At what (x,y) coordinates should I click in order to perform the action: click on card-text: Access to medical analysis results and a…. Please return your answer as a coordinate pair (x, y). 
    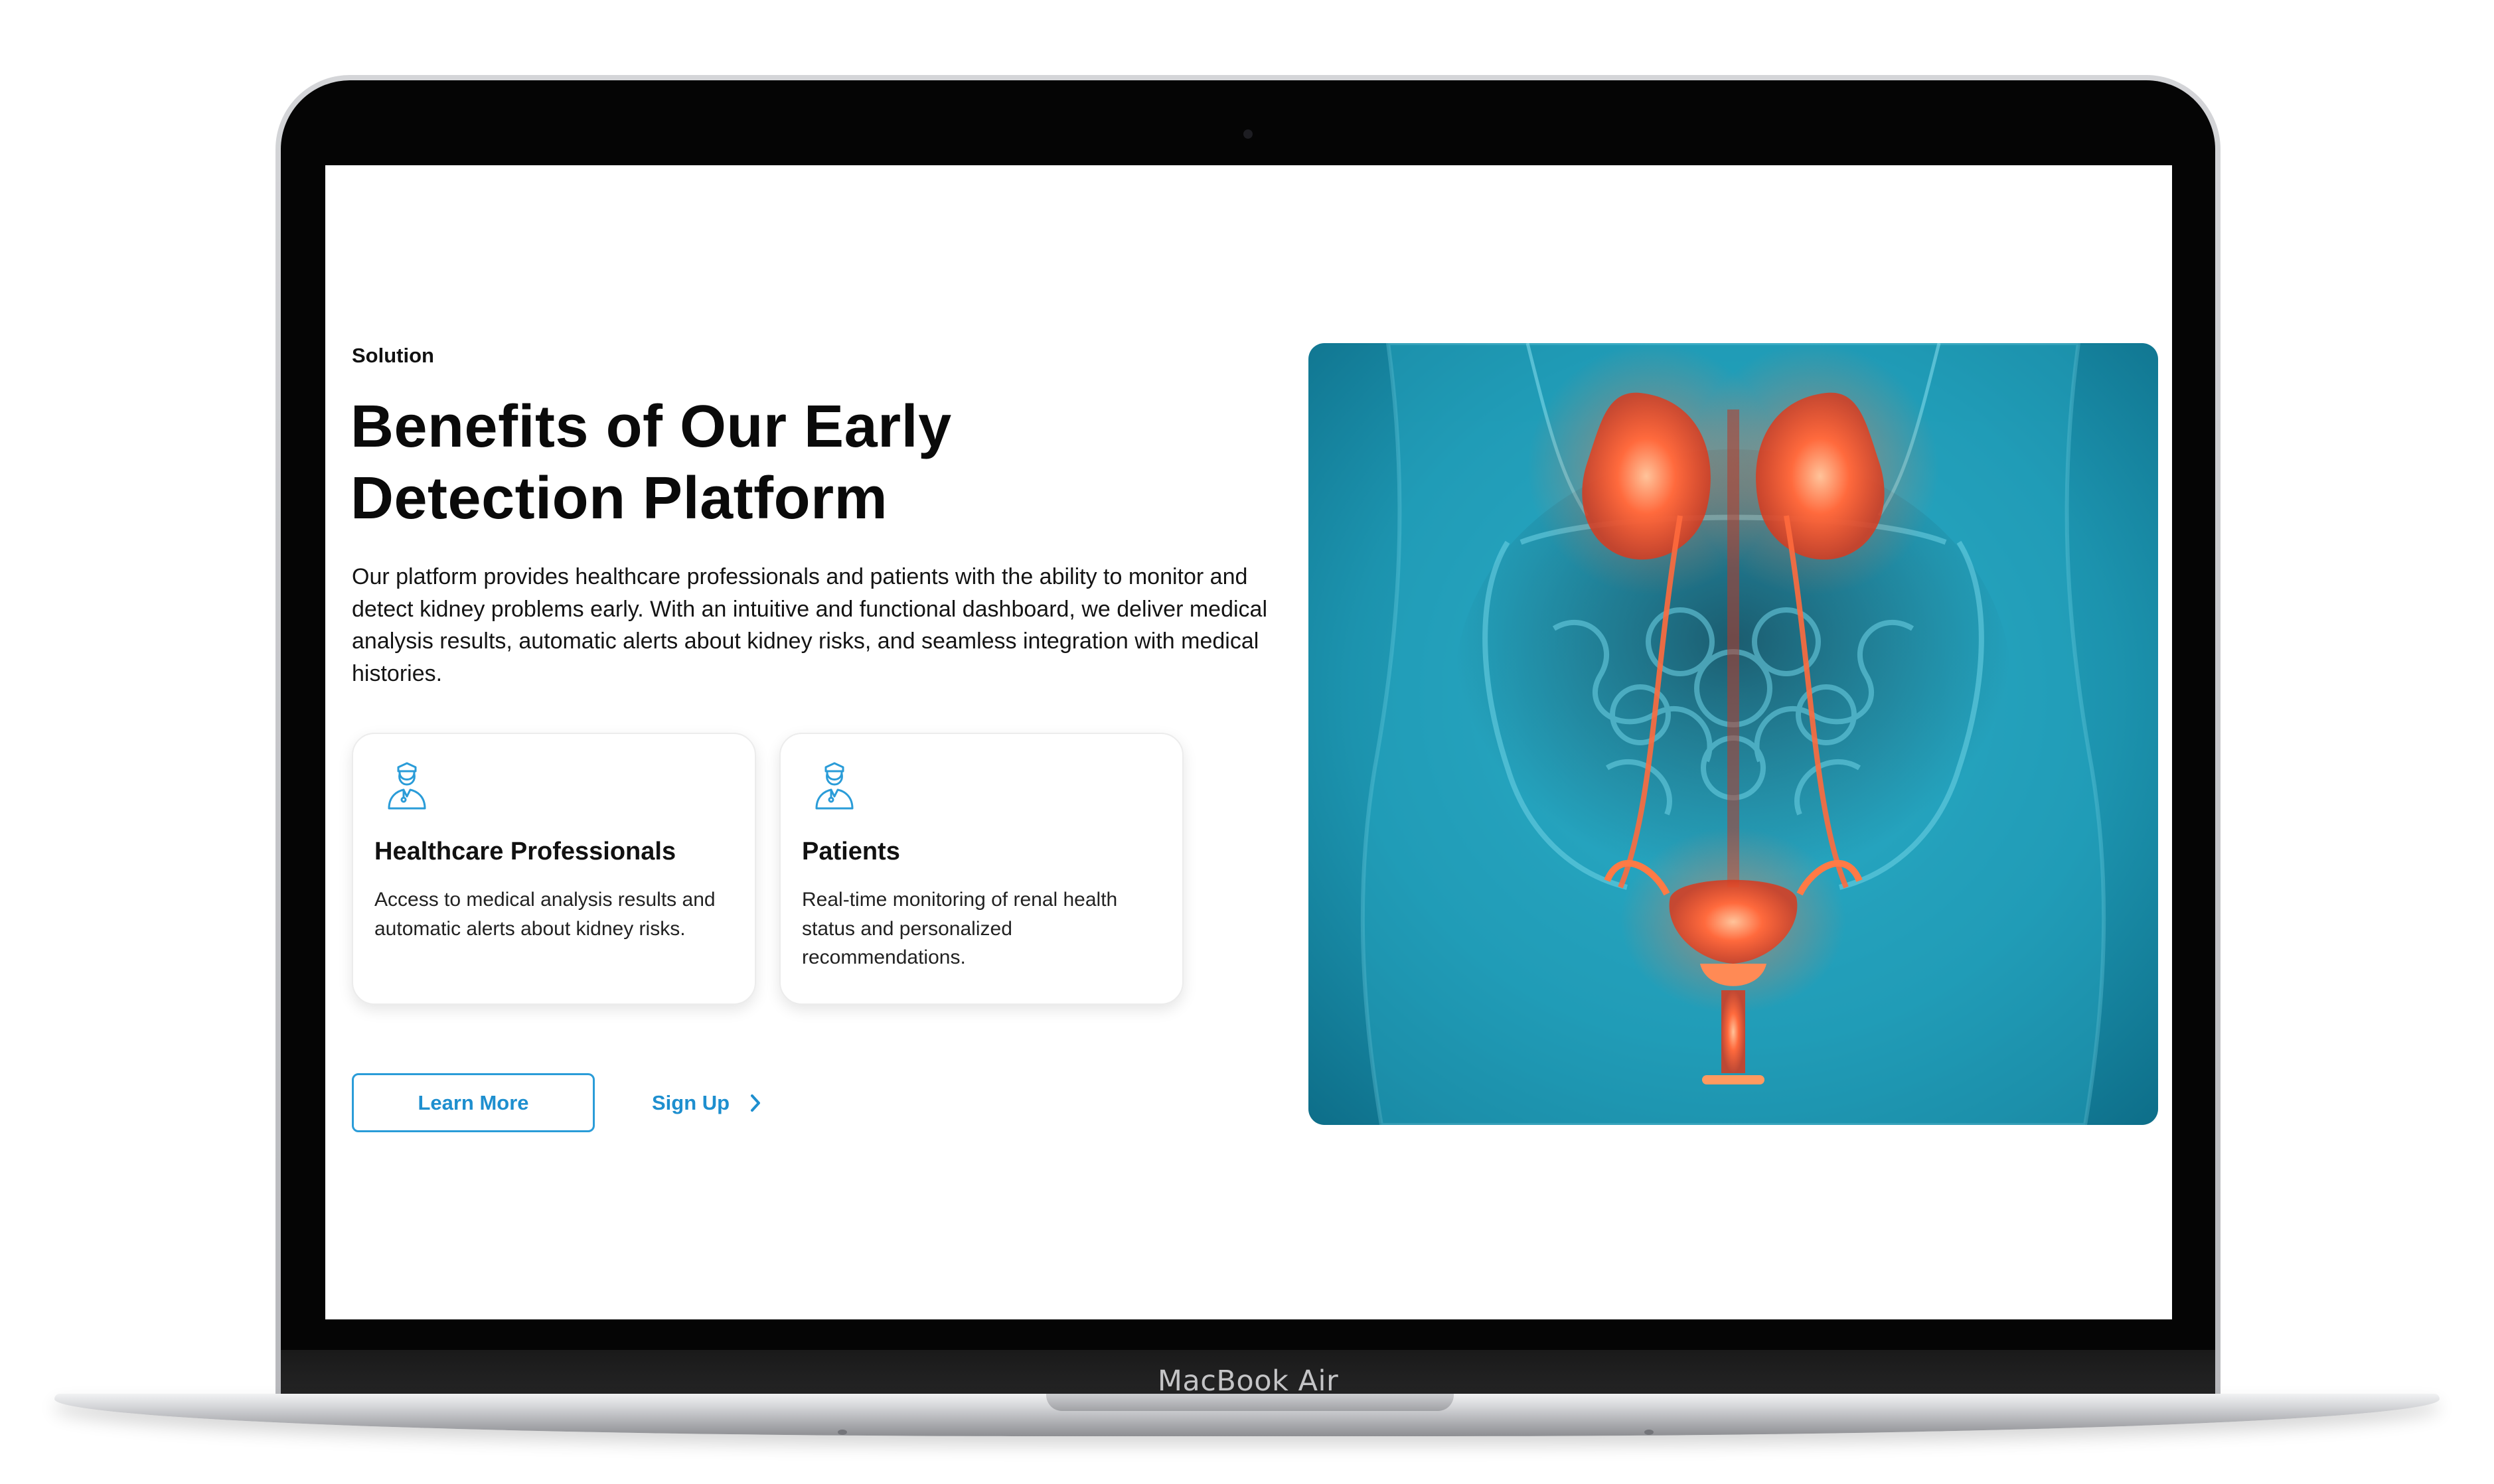
    Looking at the image, I should click on (545, 914).